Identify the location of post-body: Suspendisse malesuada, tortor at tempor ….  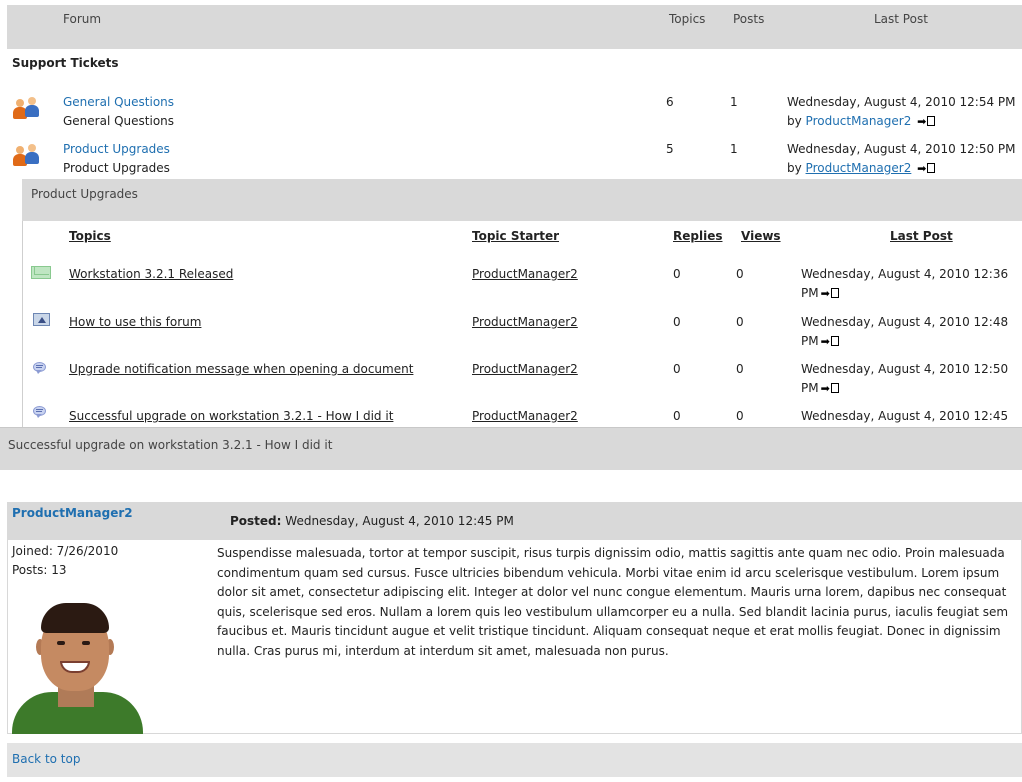
(617, 602).